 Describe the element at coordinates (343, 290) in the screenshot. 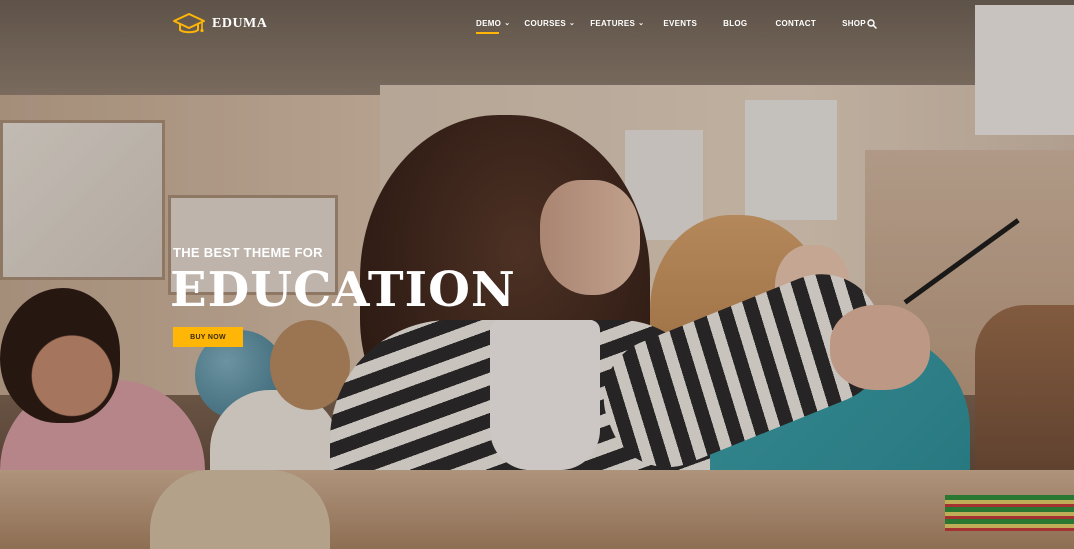

I see `hero-title: EDUCATION` at that location.